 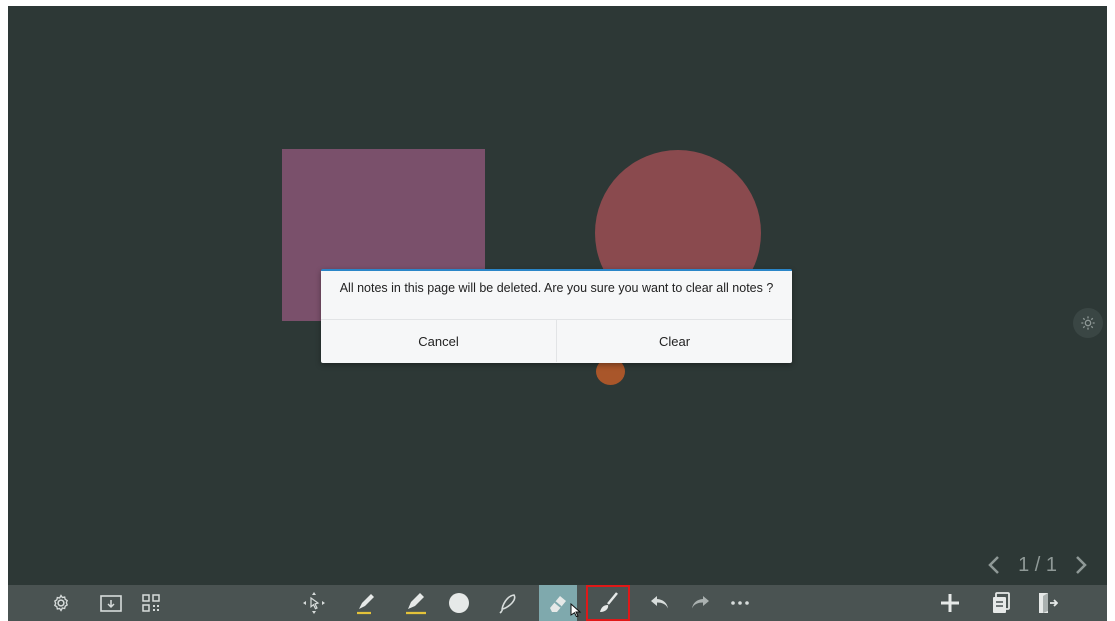 What do you see at coordinates (994, 565) in the screenshot?
I see `prev-page-icon` at bounding box center [994, 565].